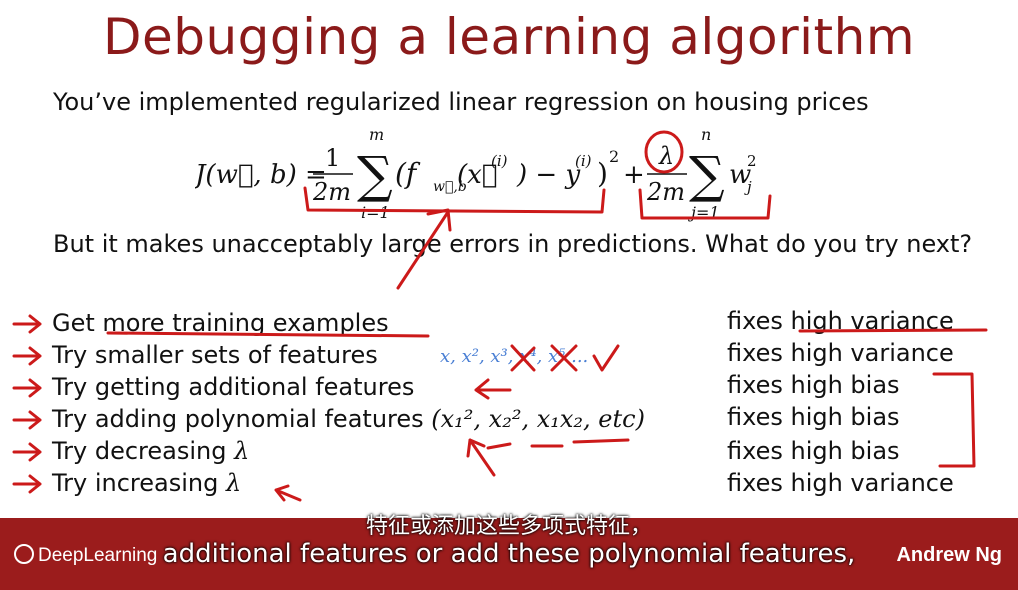 The width and height of the screenshot is (1018, 590). I want to click on arrow-polynomial, so click(481, 457).